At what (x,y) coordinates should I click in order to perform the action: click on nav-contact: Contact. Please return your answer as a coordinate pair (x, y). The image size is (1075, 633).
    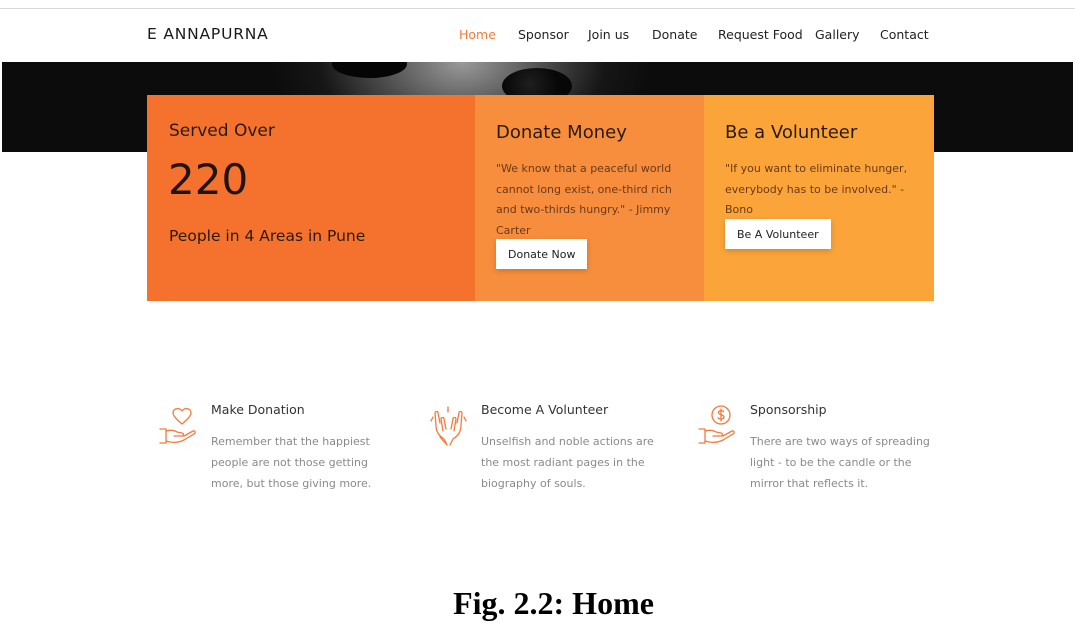
    Looking at the image, I should click on (904, 34).